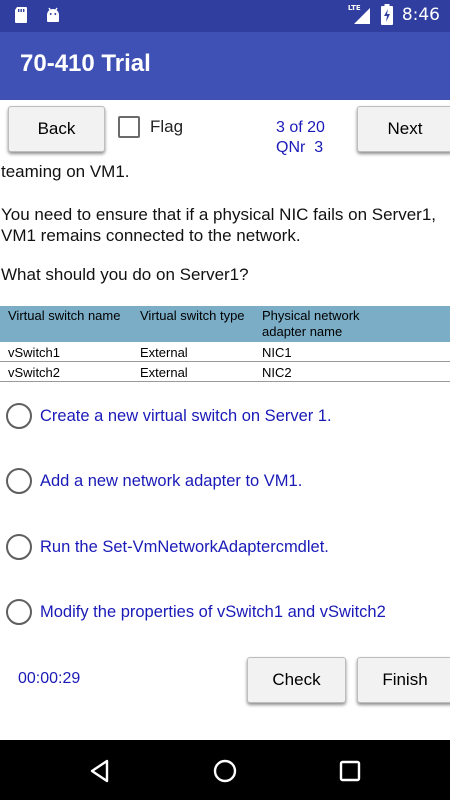  I want to click on question-line: VM1 remains connected to the network., so click(151, 235).